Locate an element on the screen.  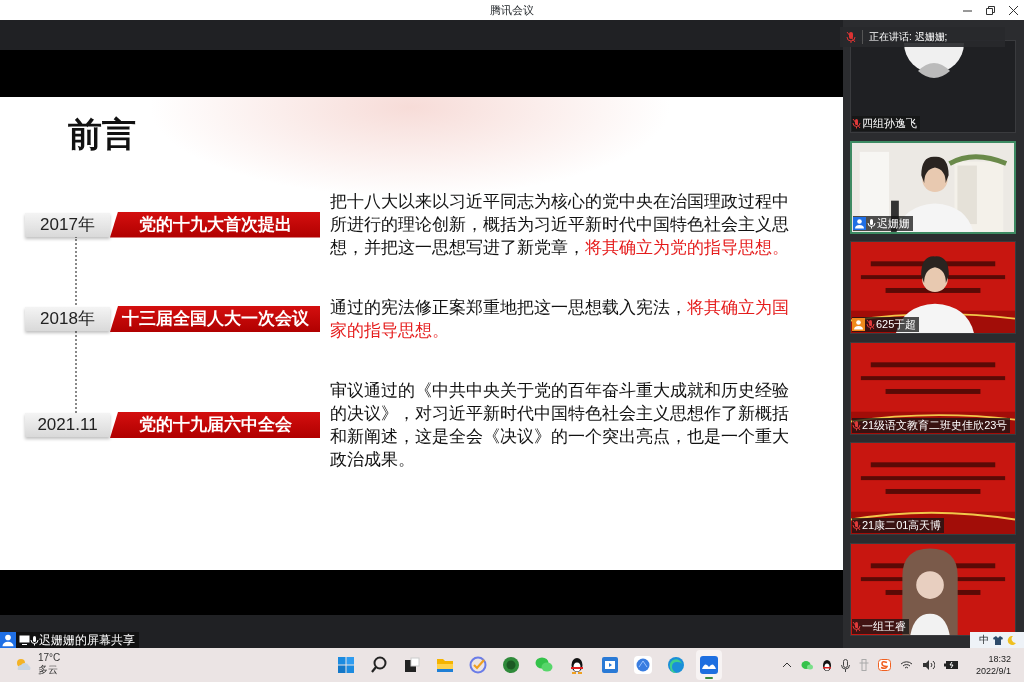
video-player-icon is located at coordinates (610, 665).